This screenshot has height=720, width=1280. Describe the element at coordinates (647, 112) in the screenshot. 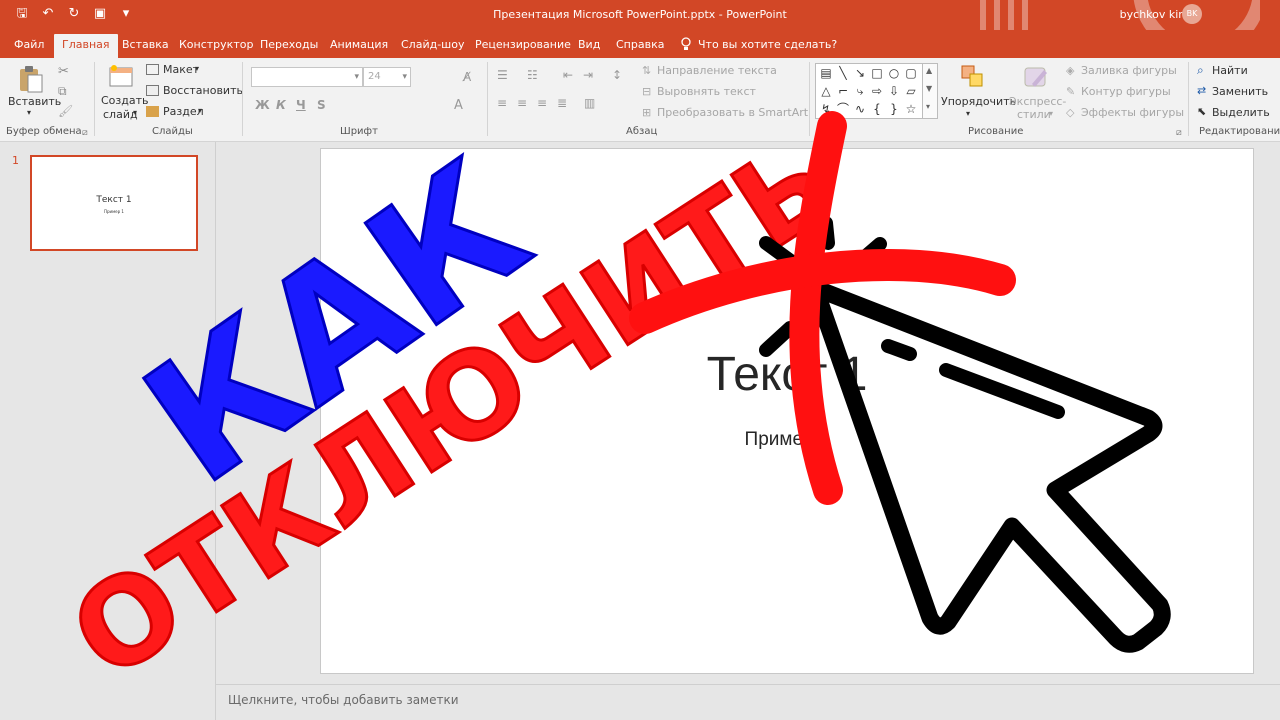

I see `smartart-icon: ⊞` at that location.